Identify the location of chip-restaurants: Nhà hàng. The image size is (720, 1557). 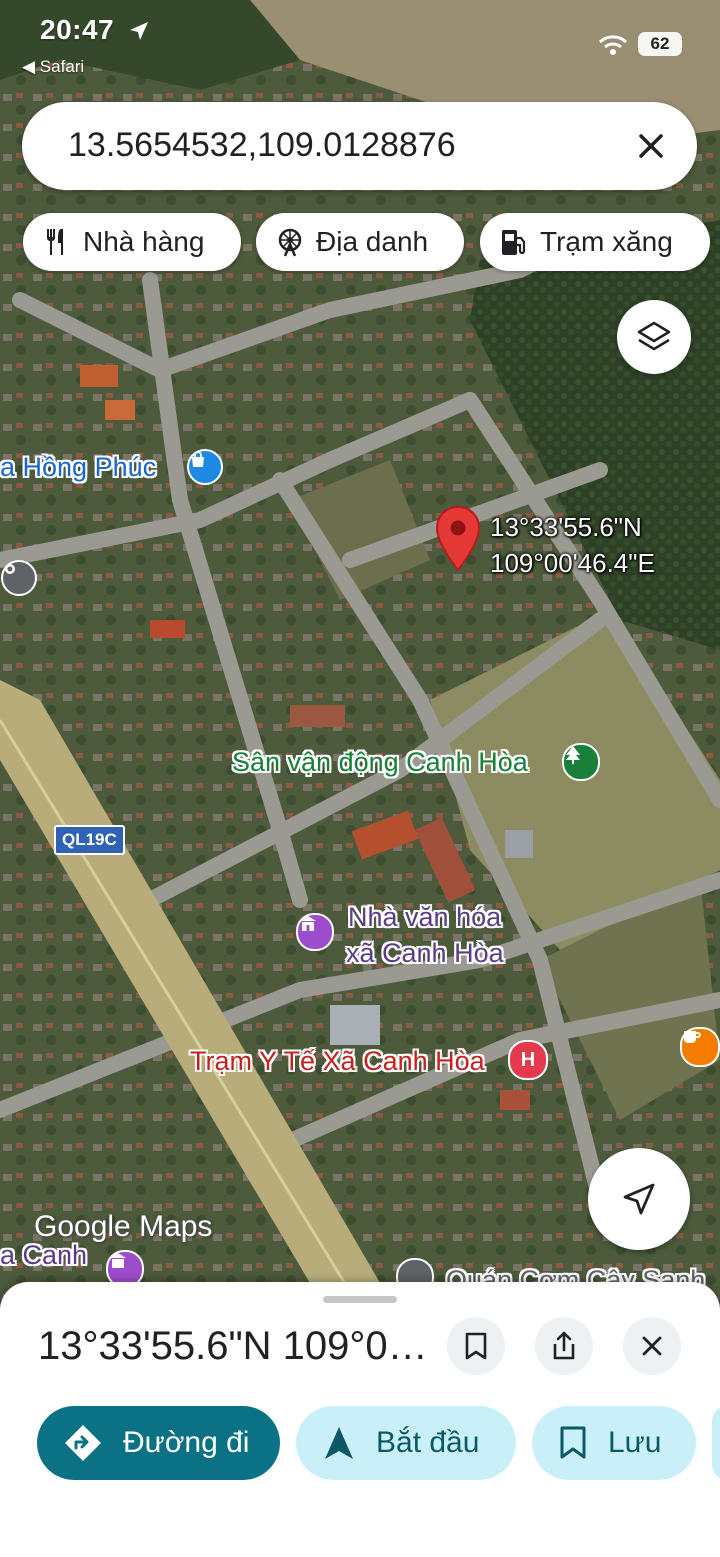
(132, 242).